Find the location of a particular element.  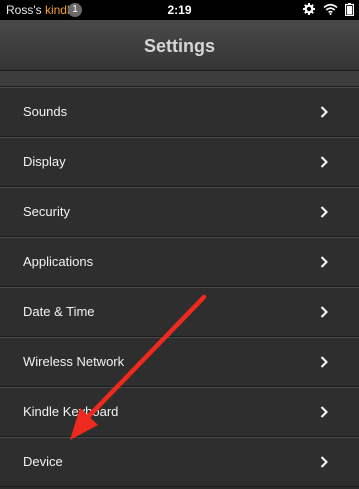

settings-item-label: Date & Time is located at coordinates (59, 311).